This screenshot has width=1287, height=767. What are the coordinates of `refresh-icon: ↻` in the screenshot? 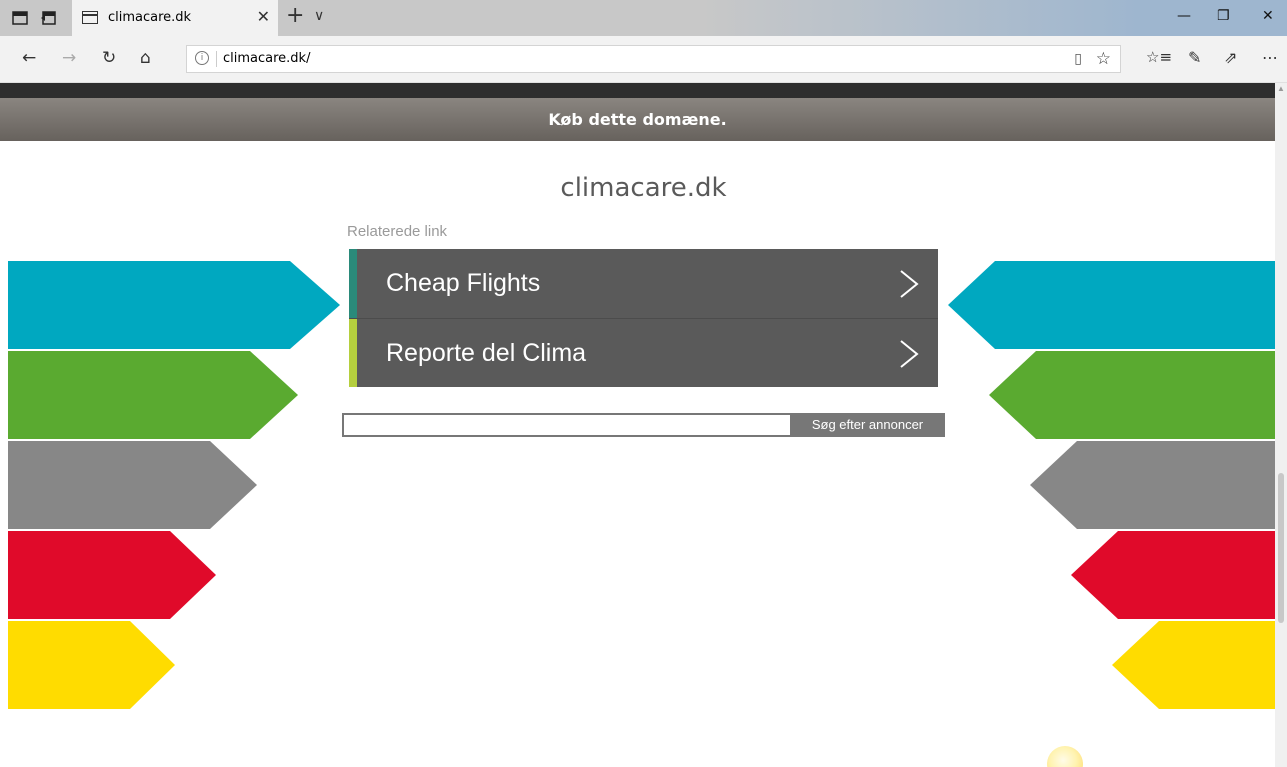 It's located at (109, 58).